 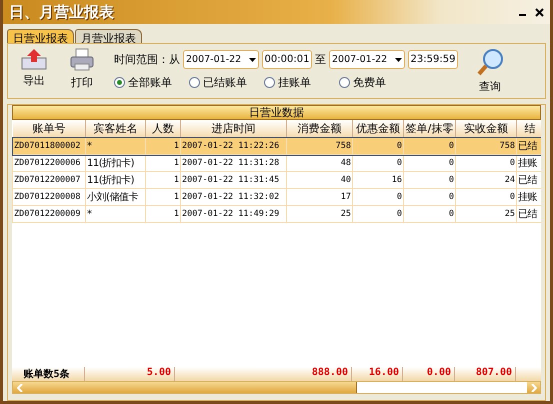 What do you see at coordinates (320, 59) in the screenshot?
I see `to-label: 至` at bounding box center [320, 59].